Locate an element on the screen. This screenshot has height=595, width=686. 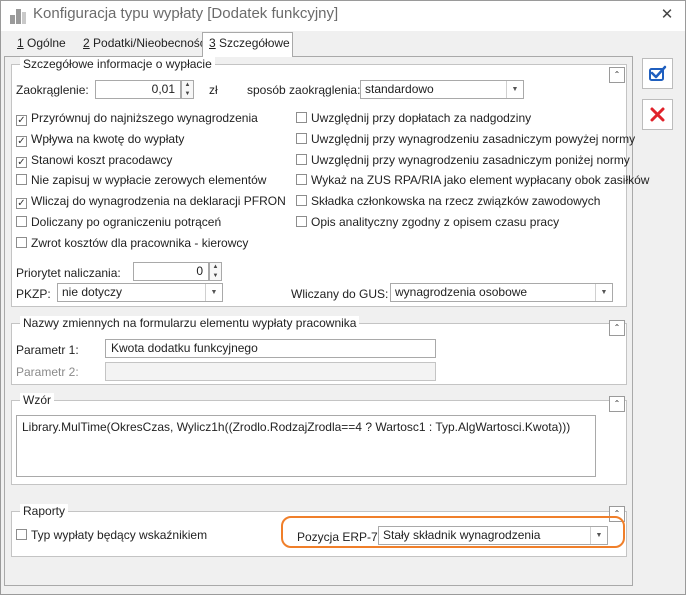
param2-input is located at coordinates (270, 371).